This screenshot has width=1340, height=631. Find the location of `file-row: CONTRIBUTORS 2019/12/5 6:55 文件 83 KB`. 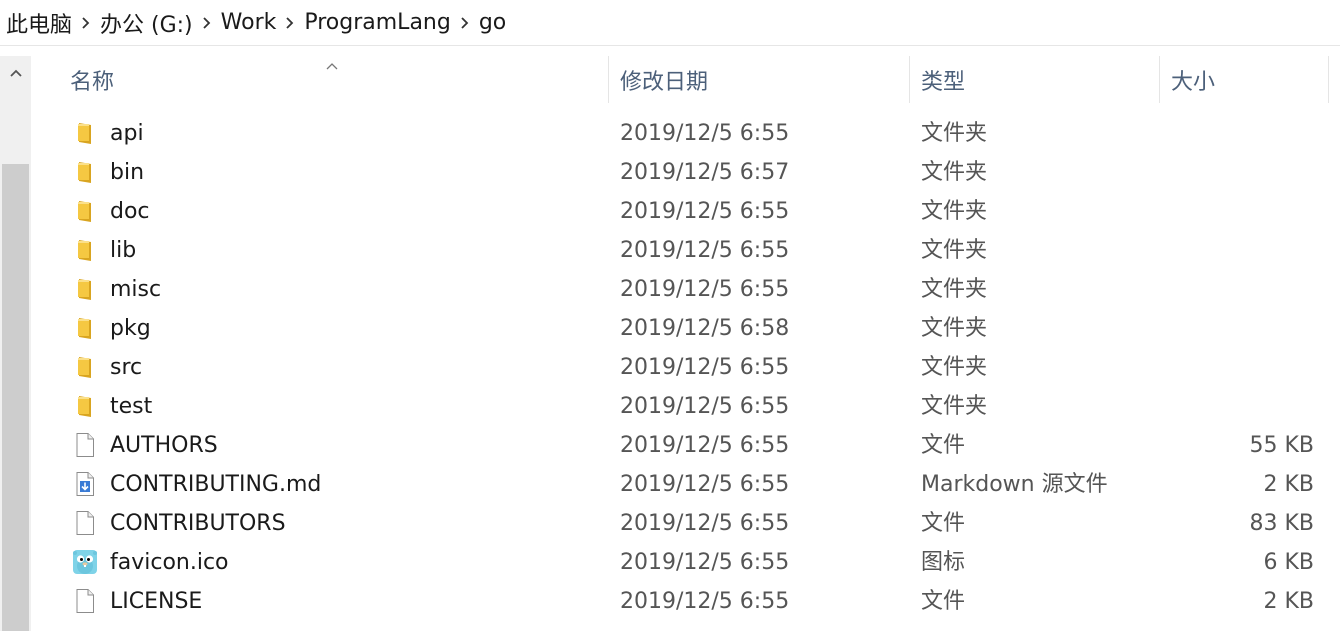

file-row: CONTRIBUTORS 2019/12/5 6:55 文件 83 KB is located at coordinates (688, 523).